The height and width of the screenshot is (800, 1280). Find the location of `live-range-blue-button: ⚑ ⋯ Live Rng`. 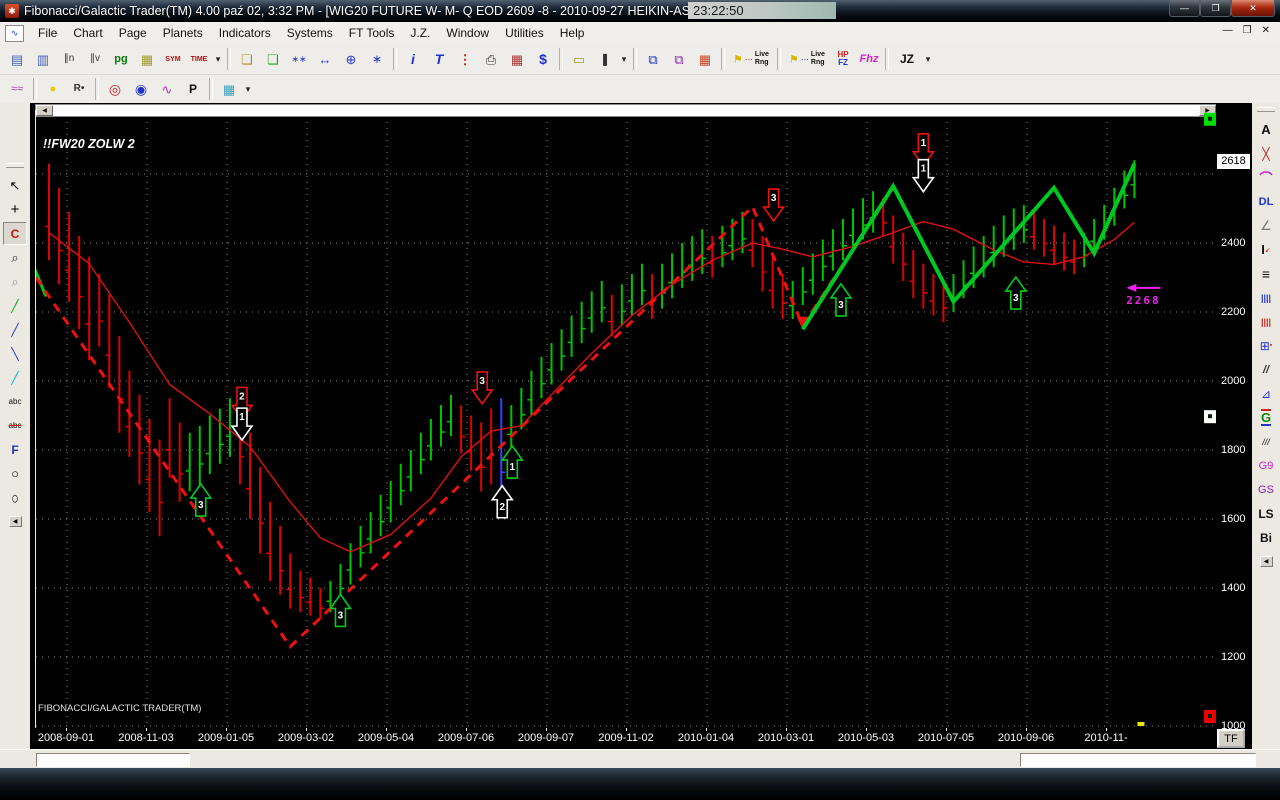

live-range-blue-button: ⚑ ⋯ Live Rng is located at coordinates (807, 59).